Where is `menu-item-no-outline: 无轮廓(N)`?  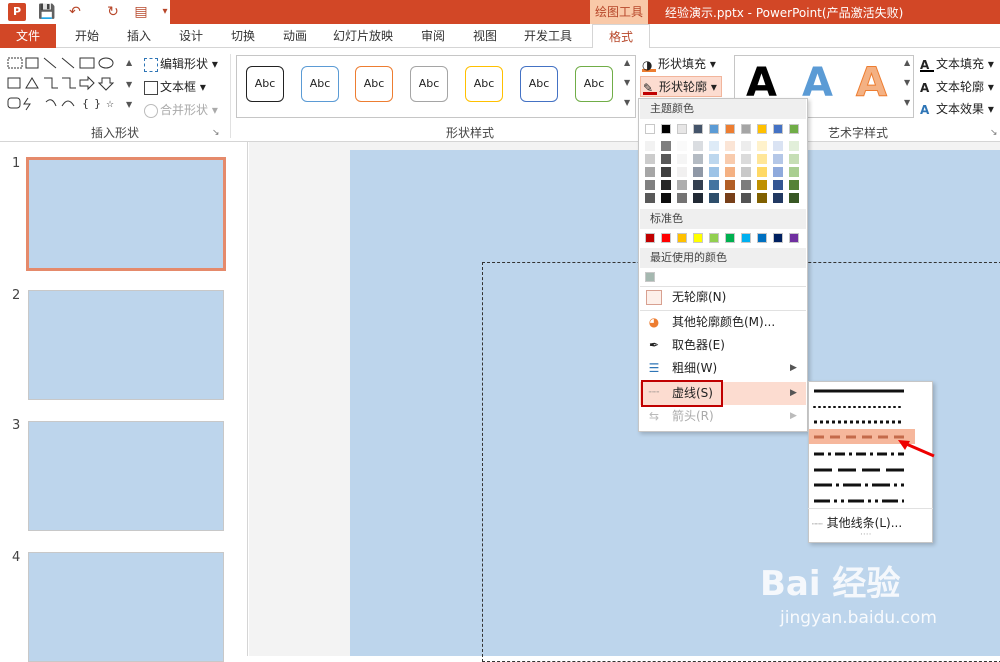
menu-item-no-outline: 无轮廓(N) is located at coordinates (723, 297).